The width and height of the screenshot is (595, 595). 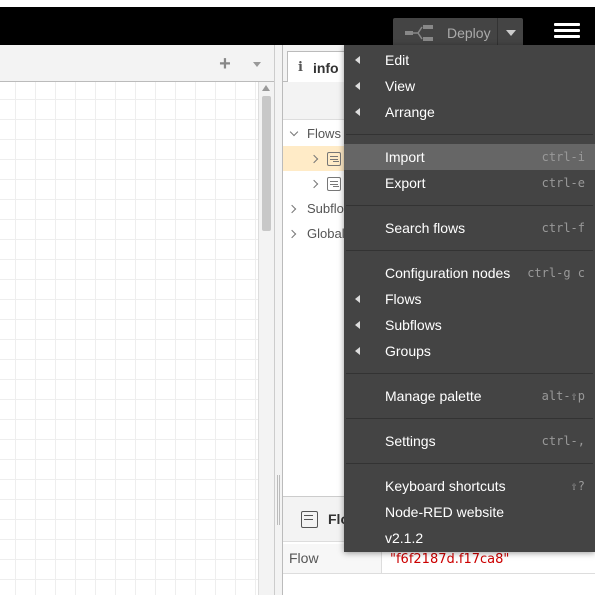 I want to click on menu-item-export: Export ctrl-e, so click(x=469, y=183).